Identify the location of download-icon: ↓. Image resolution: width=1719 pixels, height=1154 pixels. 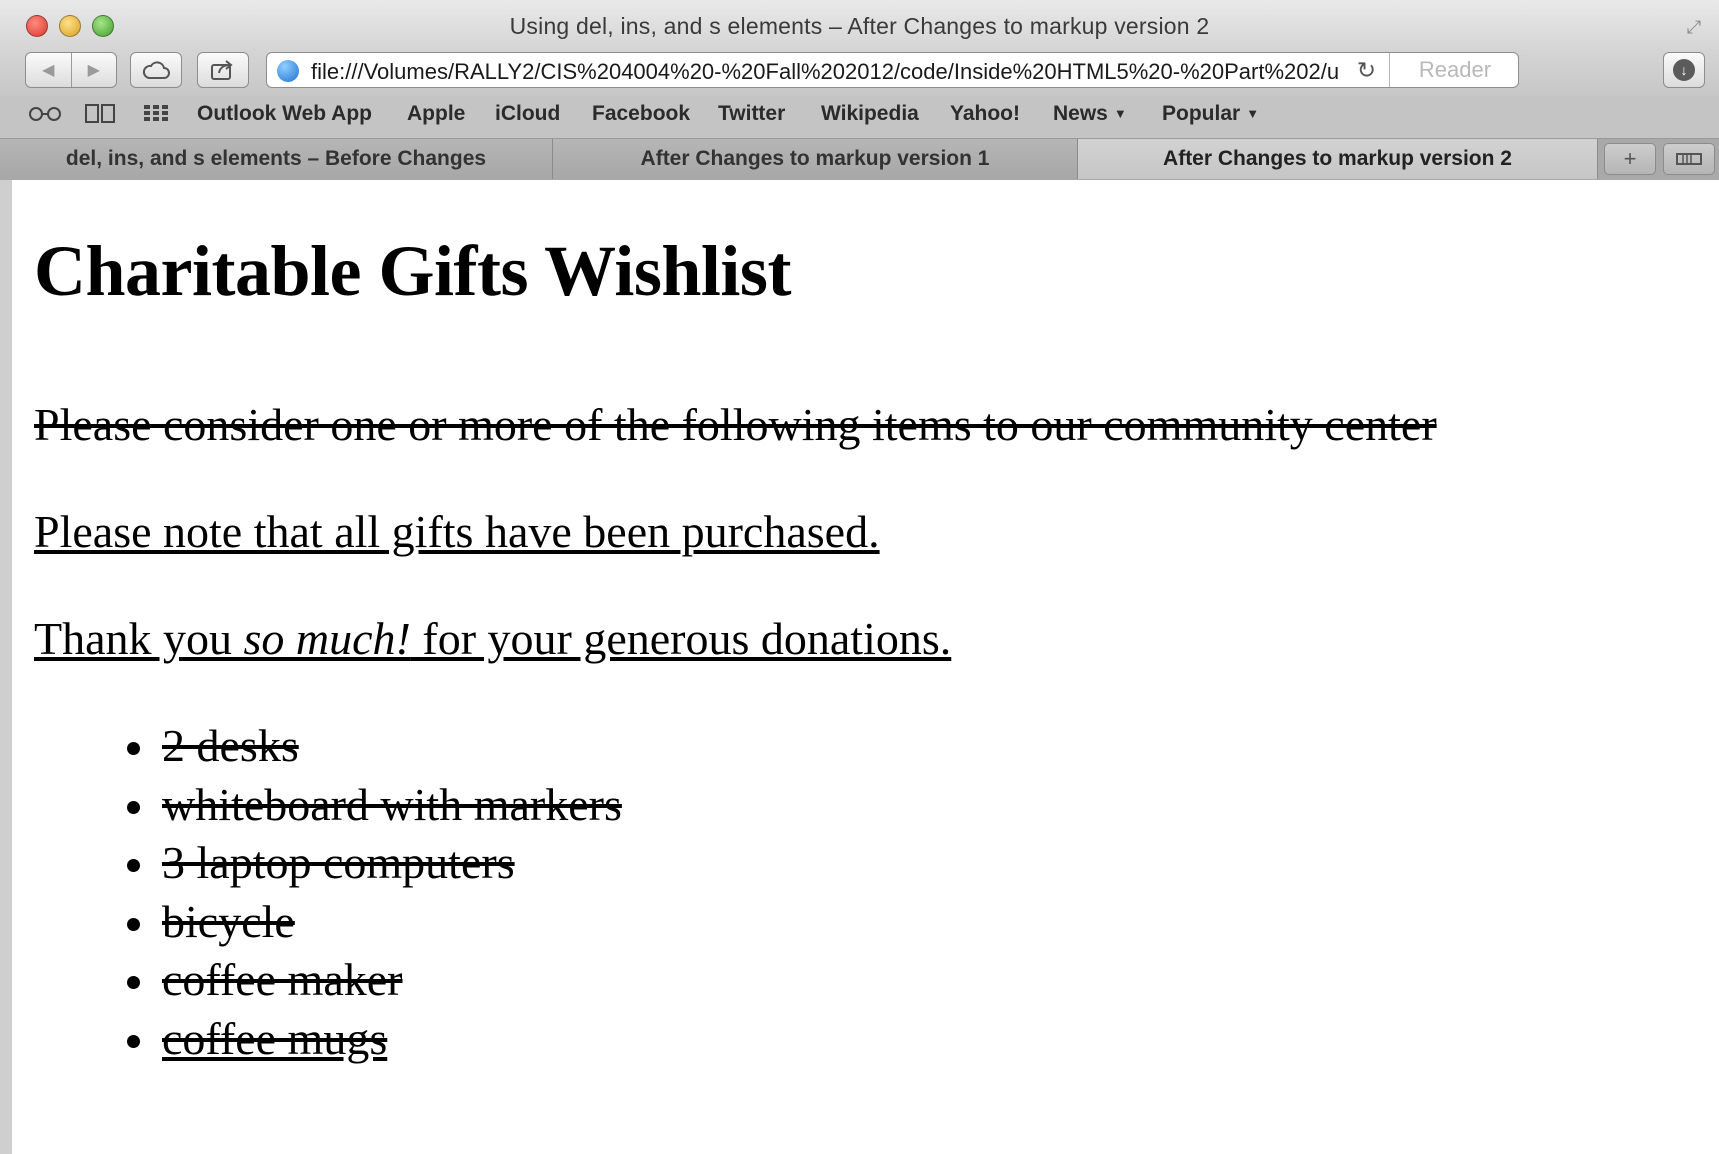
(1684, 70).